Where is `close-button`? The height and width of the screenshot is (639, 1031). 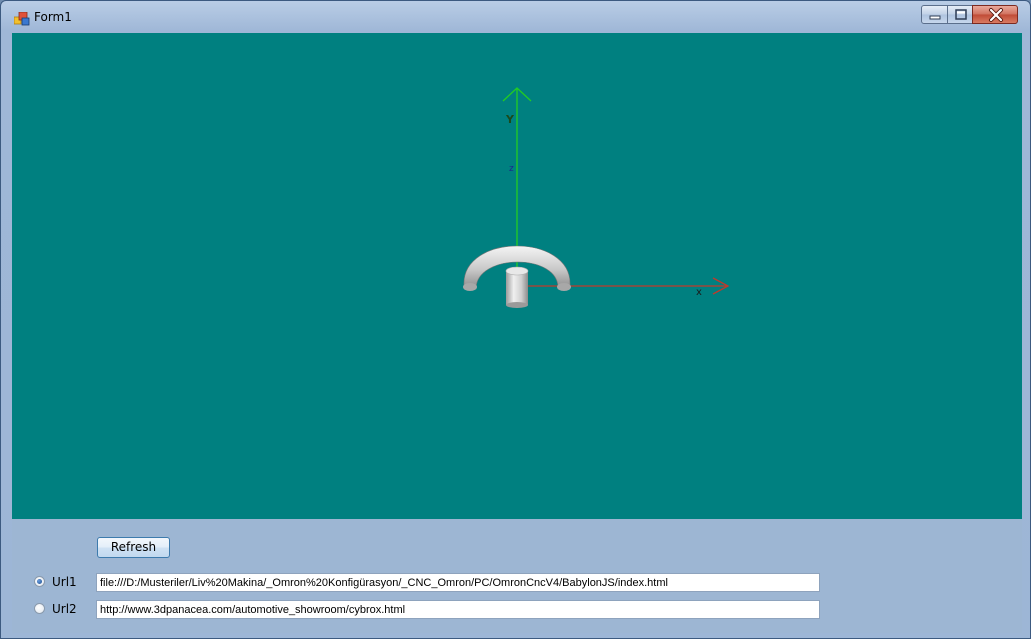
close-button is located at coordinates (995, 14).